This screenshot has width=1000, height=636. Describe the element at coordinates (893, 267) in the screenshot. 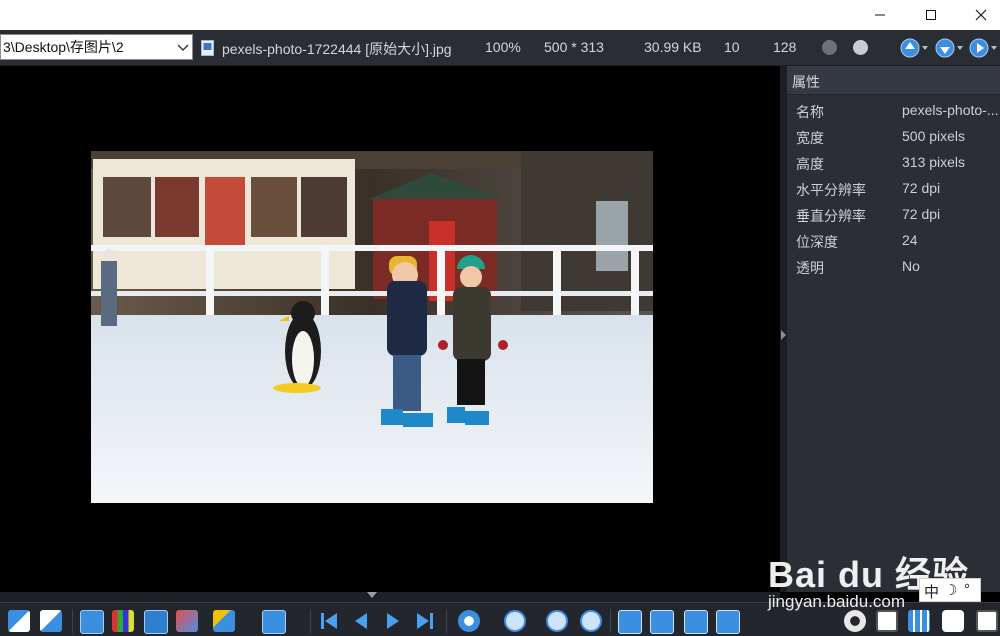

I see `property-row: 透明 No` at that location.